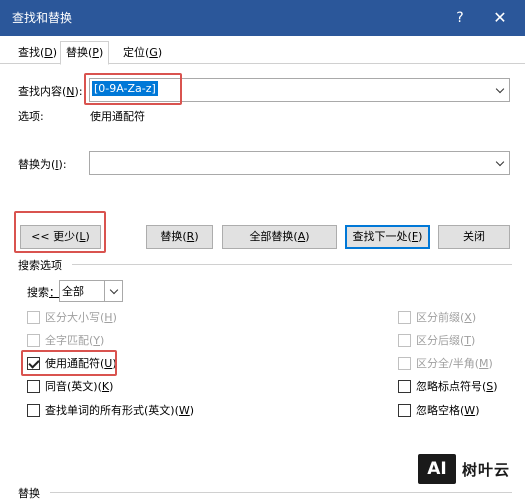 This screenshot has width=525, height=500. I want to click on tab-replace-label: 替换(, so click(79, 52).